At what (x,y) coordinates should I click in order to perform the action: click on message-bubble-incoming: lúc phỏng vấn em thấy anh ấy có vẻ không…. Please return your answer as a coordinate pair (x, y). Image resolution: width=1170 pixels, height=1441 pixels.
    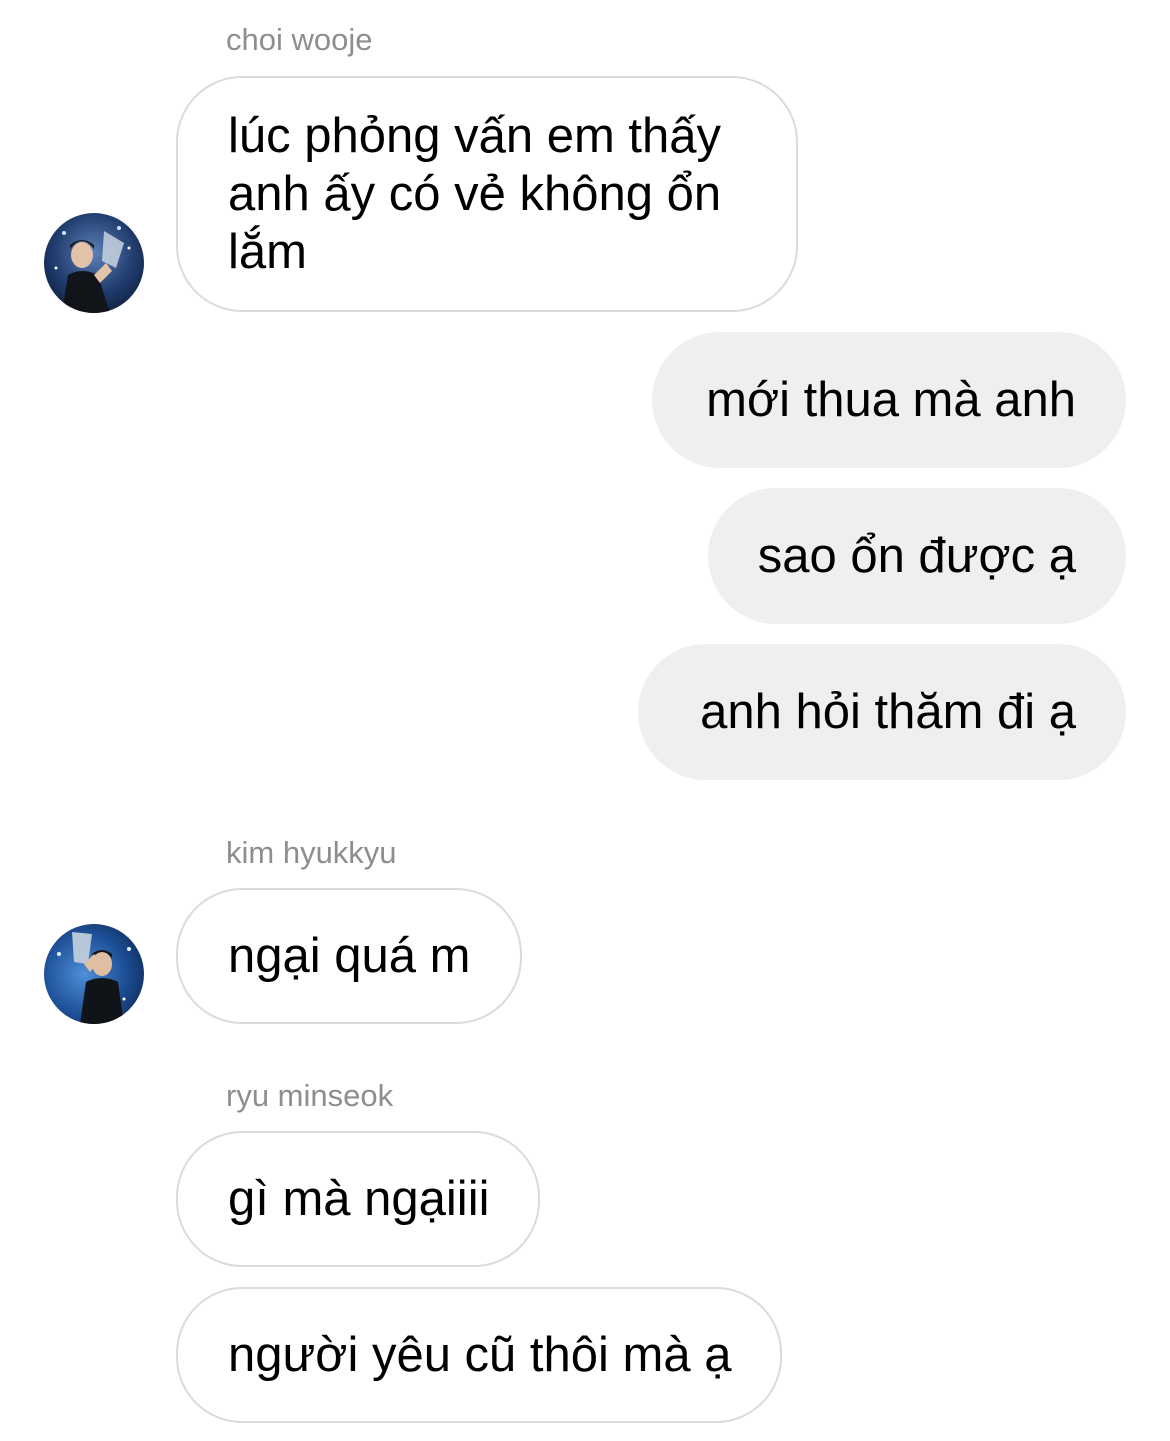
    Looking at the image, I should click on (487, 194).